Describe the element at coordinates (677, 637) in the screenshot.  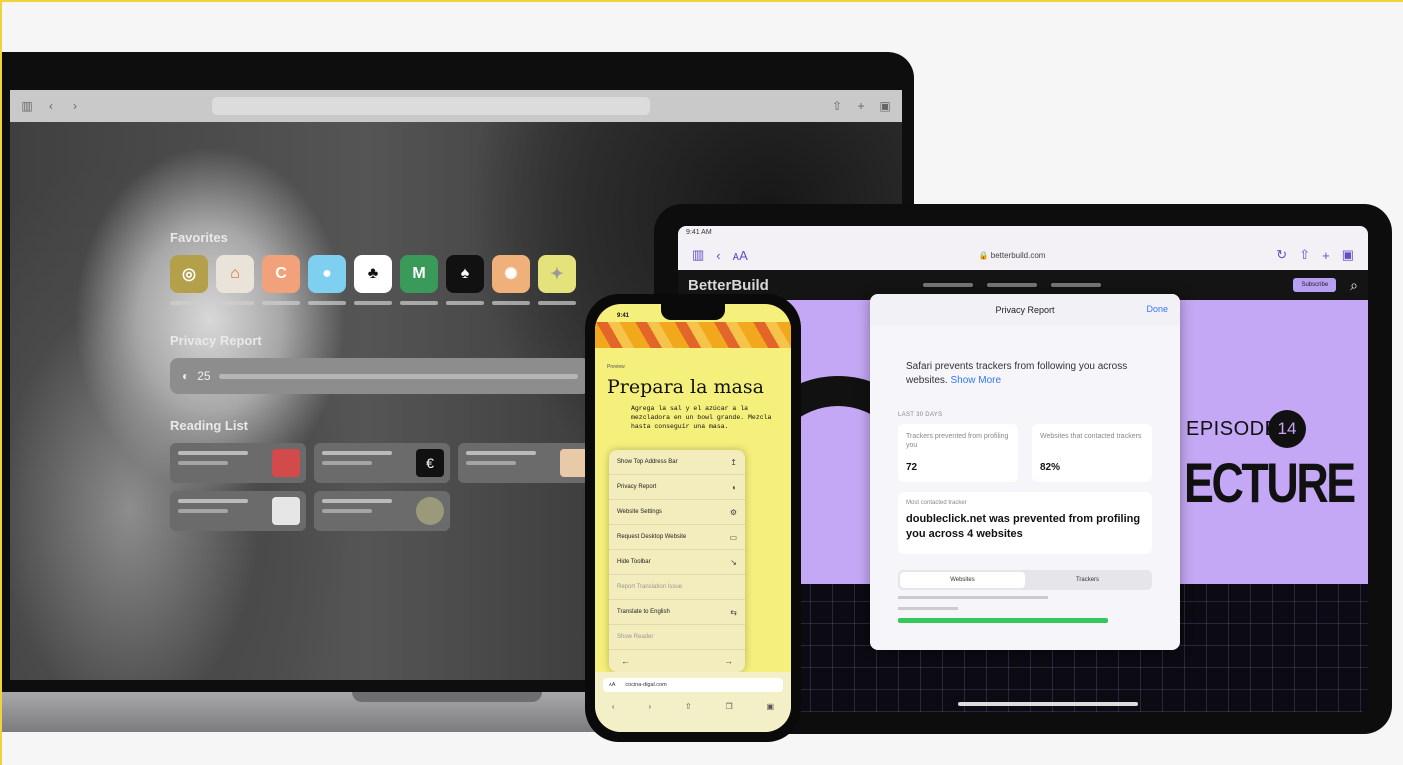
I see `menu-item: Show Reader` at that location.